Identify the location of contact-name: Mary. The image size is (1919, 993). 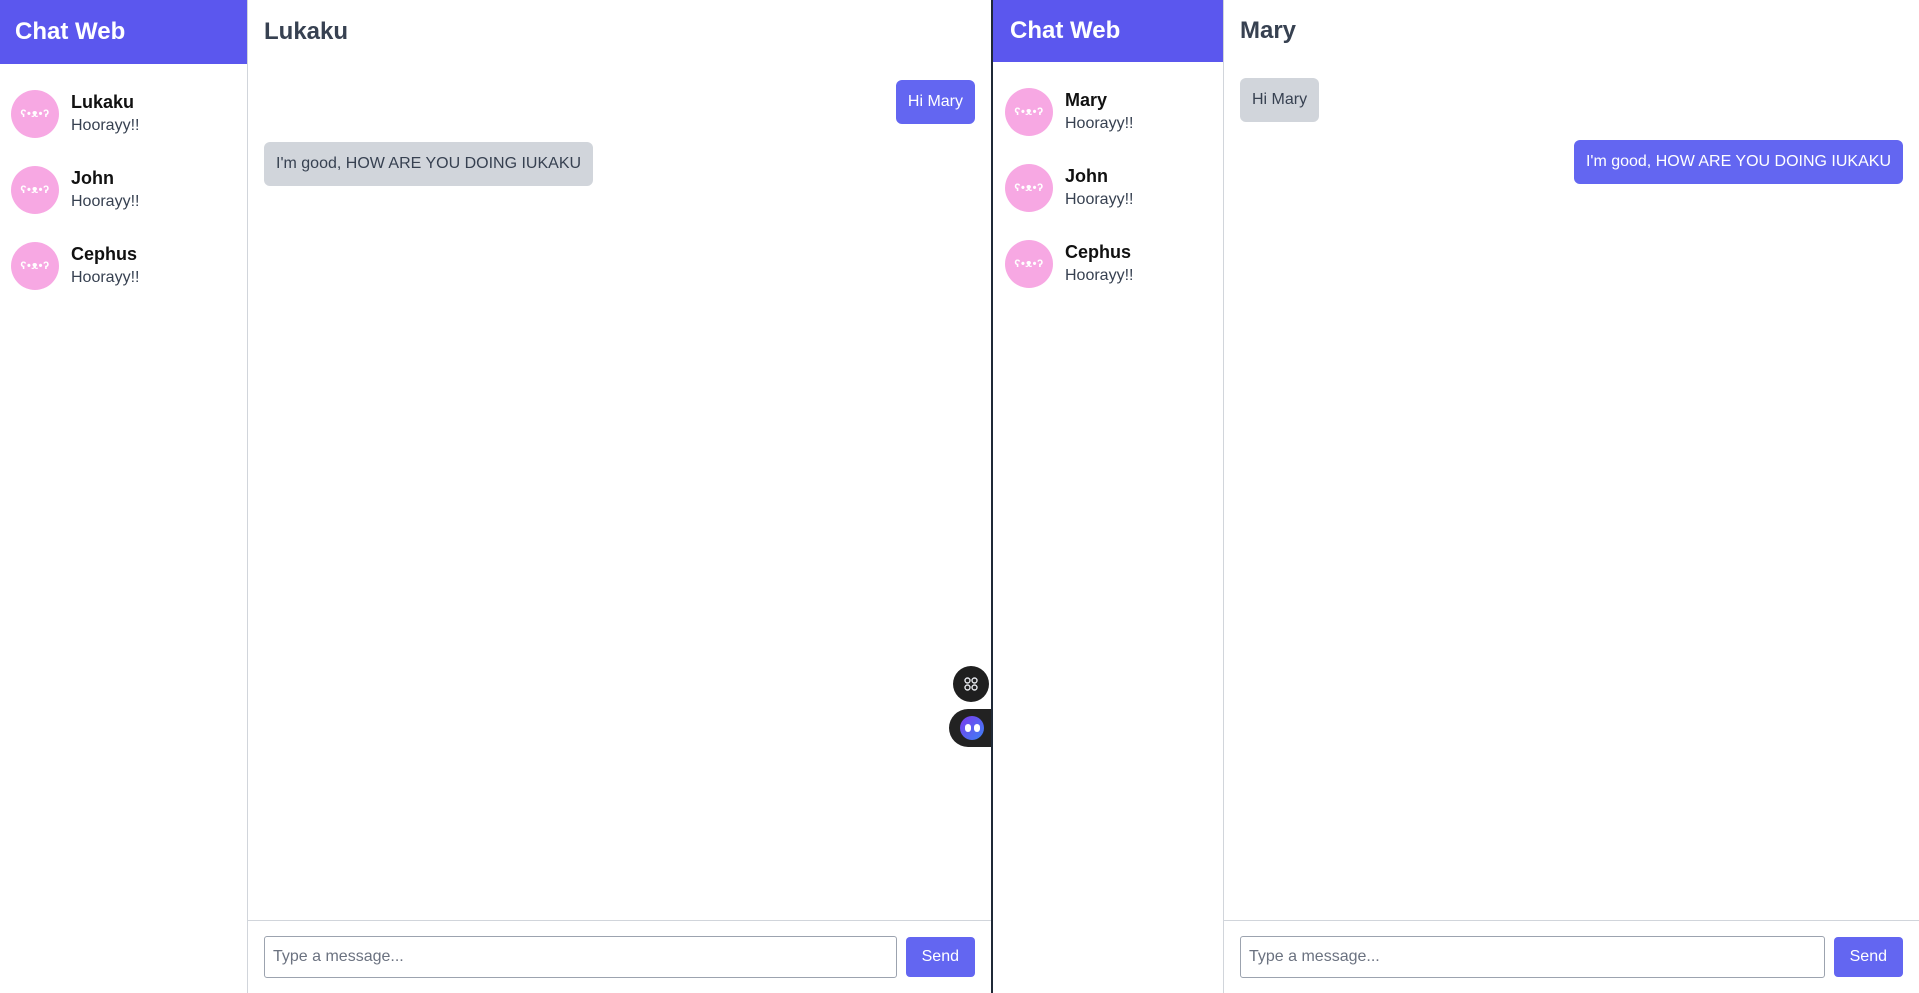
(1086, 100).